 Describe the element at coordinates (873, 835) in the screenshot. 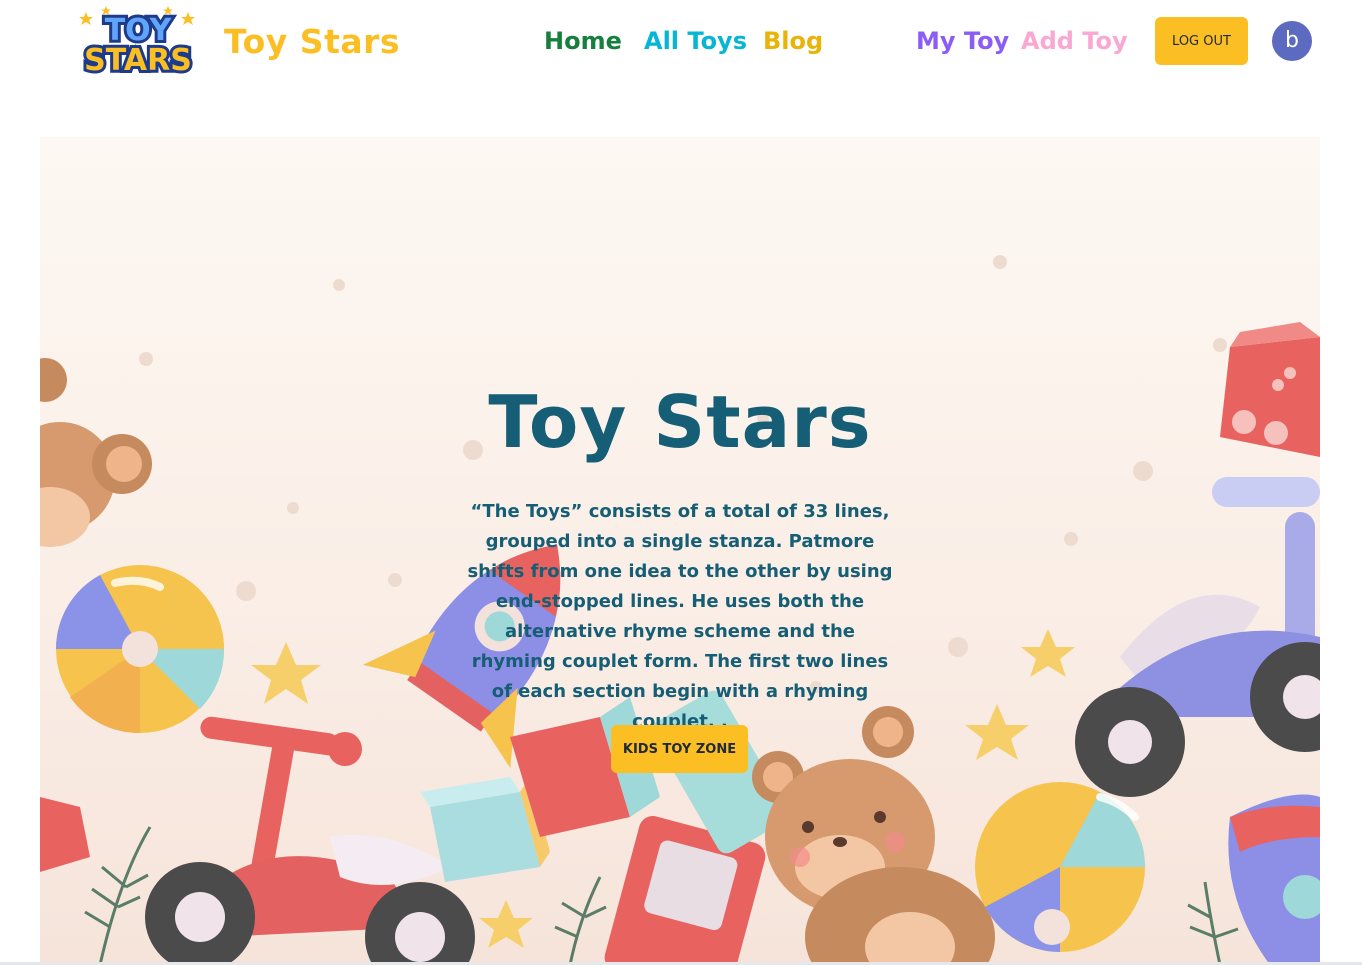

I see `teddy-bear-icon` at that location.